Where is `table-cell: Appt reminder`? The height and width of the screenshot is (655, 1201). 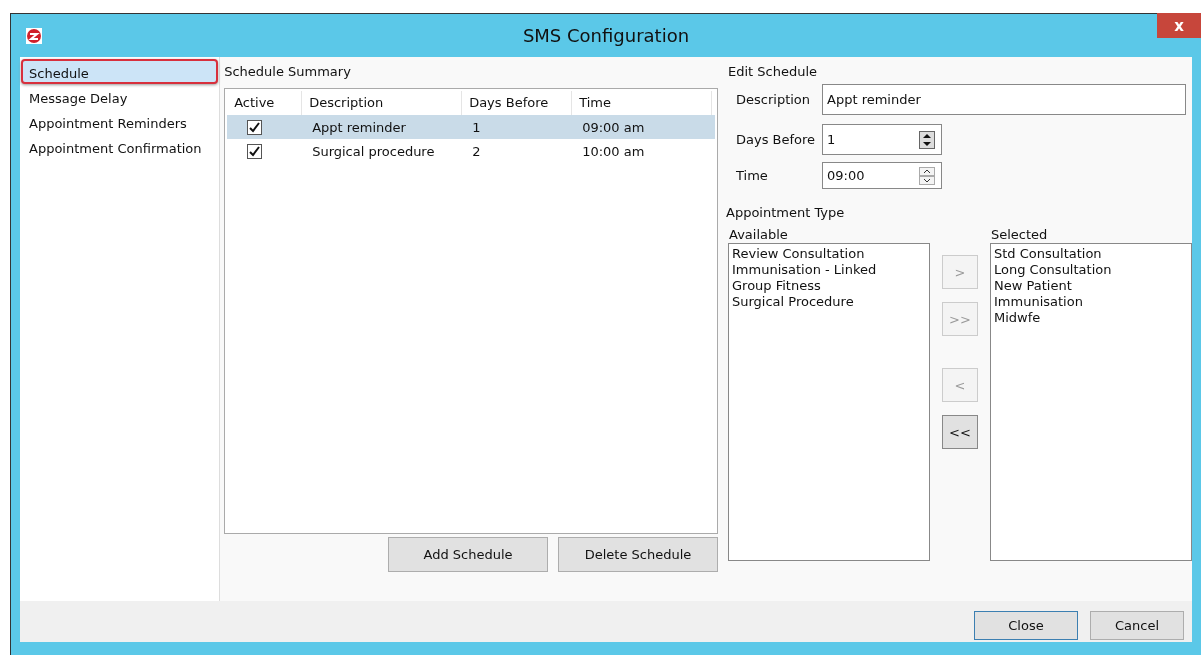 table-cell: Appt reminder is located at coordinates (359, 127).